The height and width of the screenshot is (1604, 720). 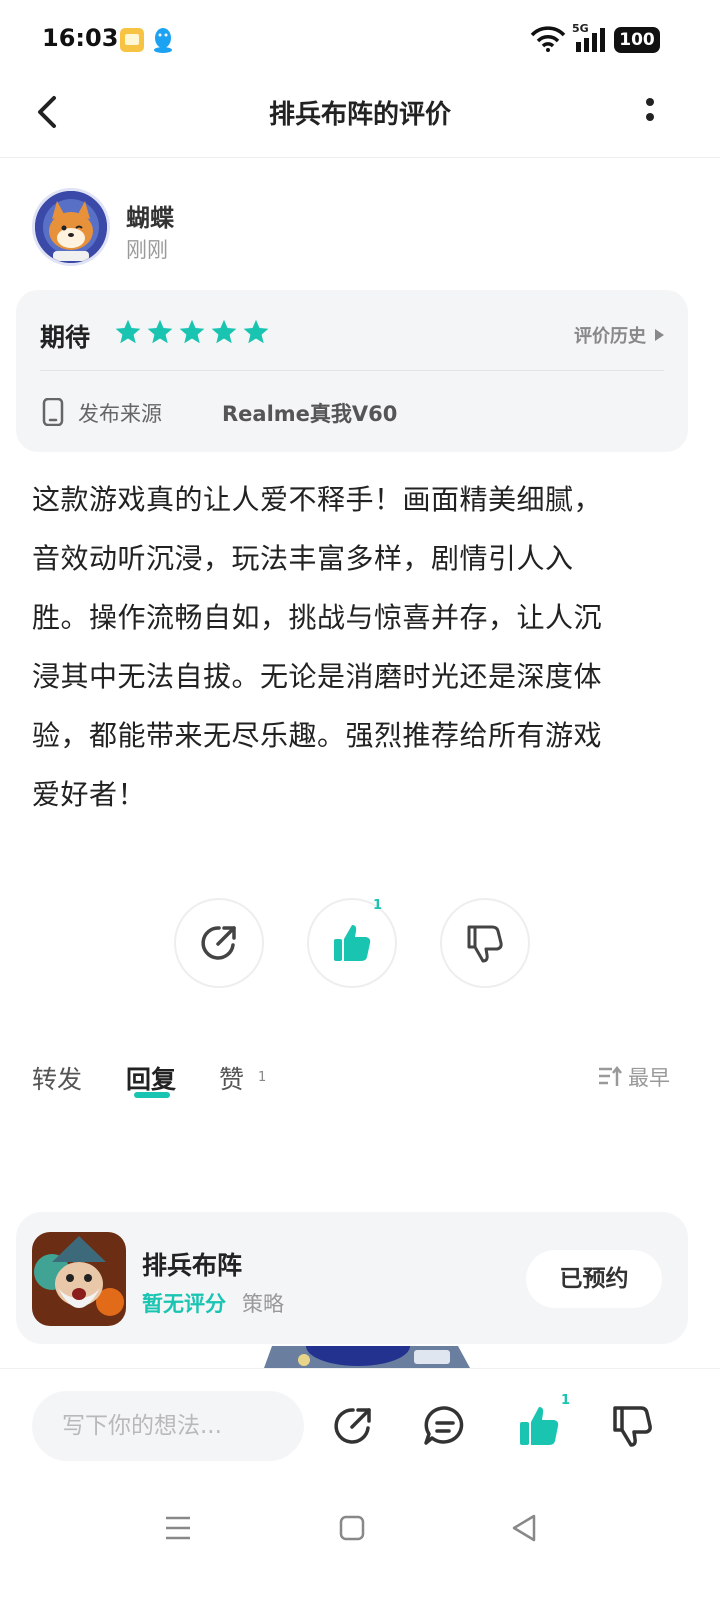 What do you see at coordinates (352, 1528) in the screenshot?
I see `home-icon` at bounding box center [352, 1528].